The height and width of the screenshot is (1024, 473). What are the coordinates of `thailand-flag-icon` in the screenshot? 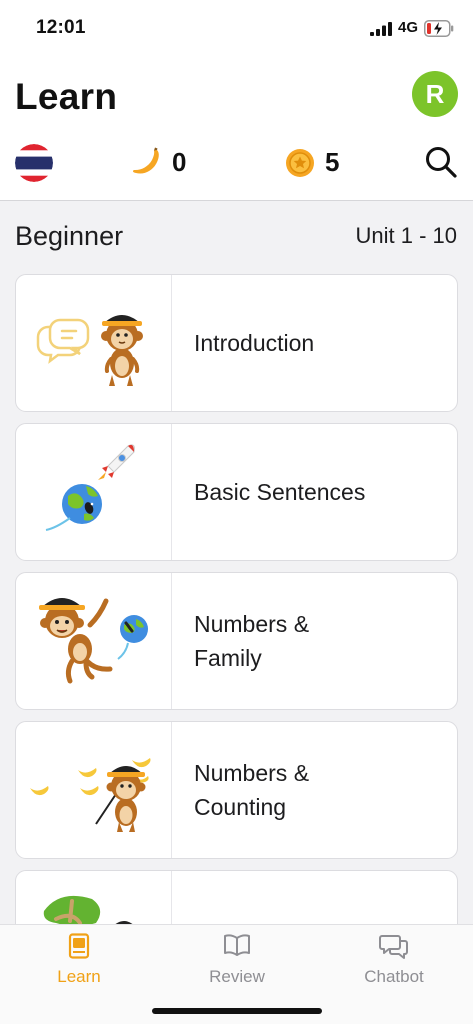 It's located at (34, 163).